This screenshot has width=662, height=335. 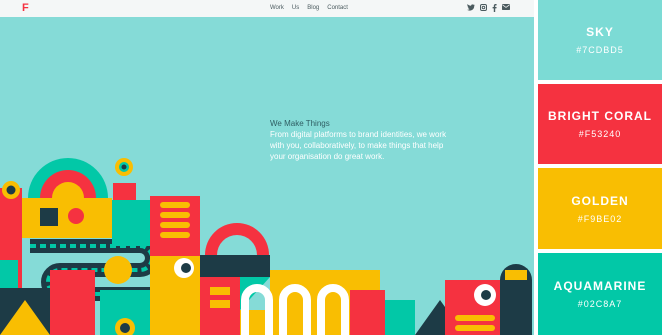 What do you see at coordinates (300, 123) in the screenshot?
I see `hero-title: We Make Things` at bounding box center [300, 123].